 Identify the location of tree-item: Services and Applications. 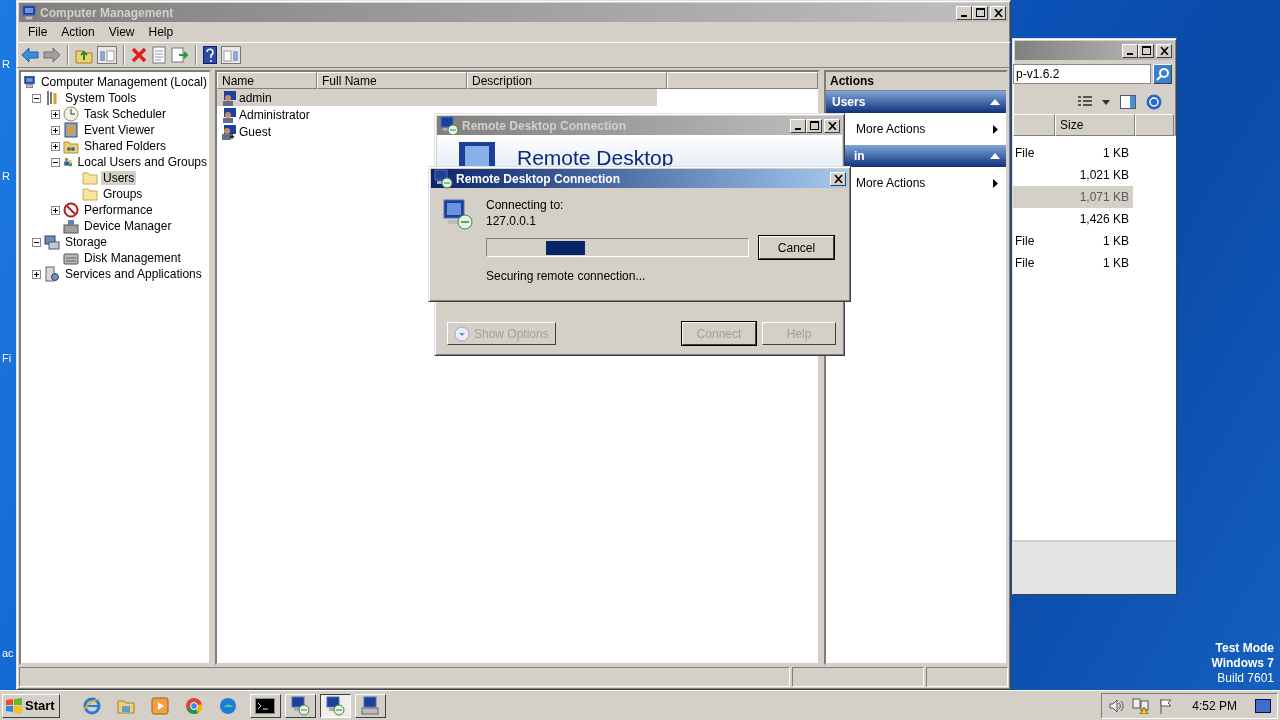
(133, 274).